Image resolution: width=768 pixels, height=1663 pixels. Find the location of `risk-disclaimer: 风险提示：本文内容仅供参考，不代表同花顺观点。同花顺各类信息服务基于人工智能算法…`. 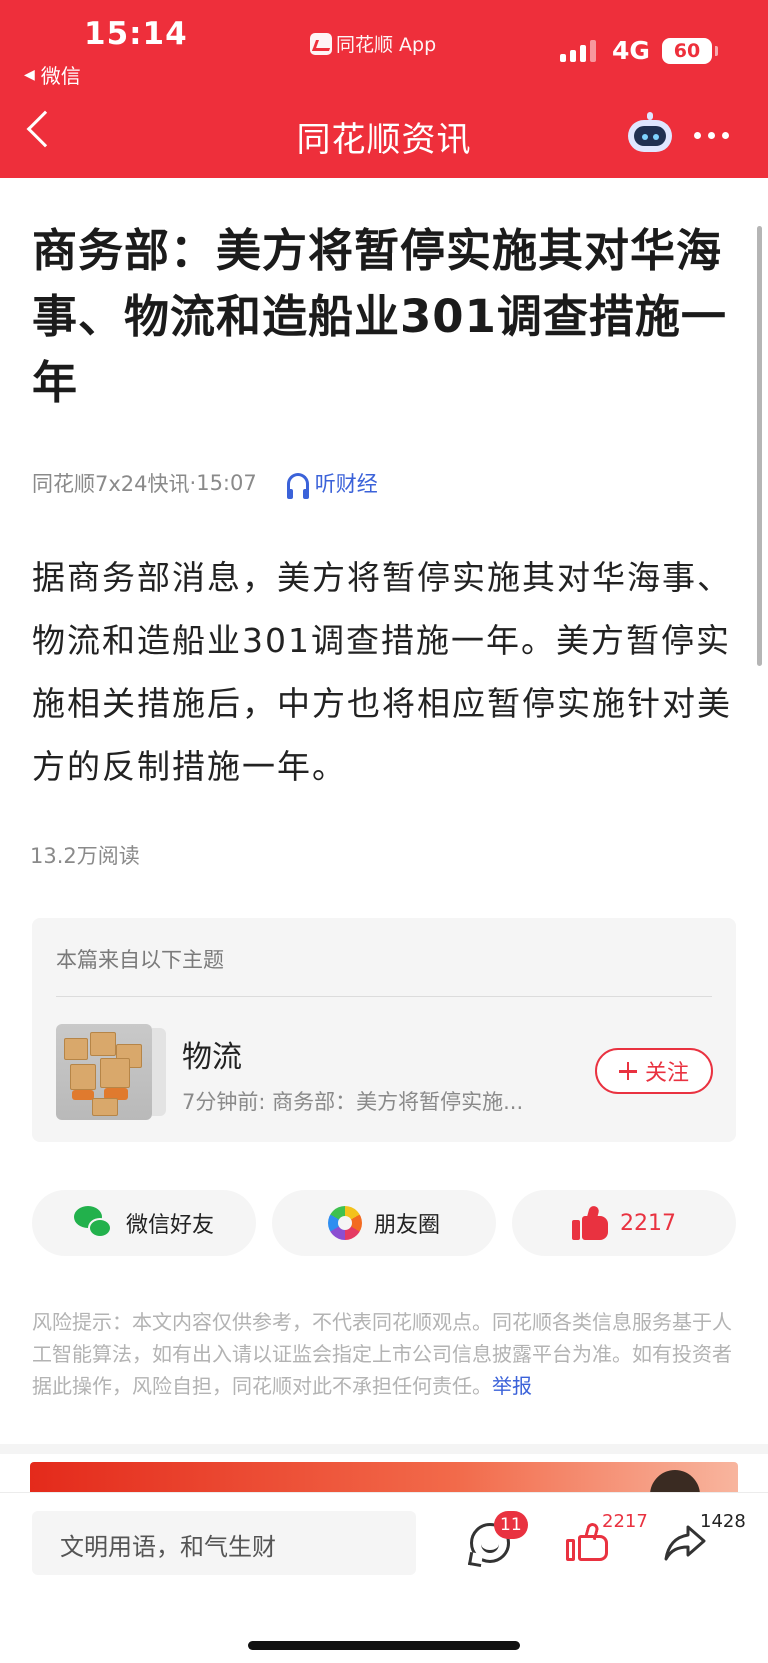

risk-disclaimer: 风险提示：本文内容仅供参考，不代表同花顺观点。同花顺各类信息服务基于人工智能算法… is located at coordinates (385, 1354).